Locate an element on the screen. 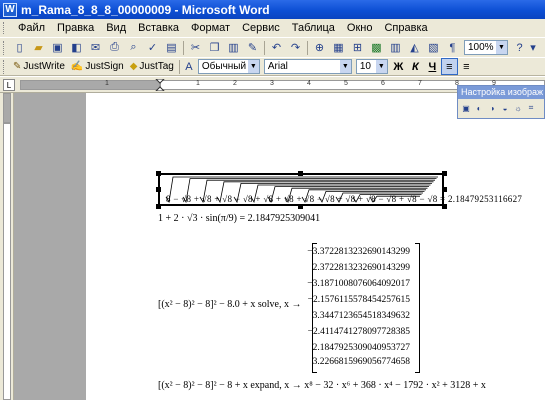  menu-window: Окно is located at coordinates (360, 28).